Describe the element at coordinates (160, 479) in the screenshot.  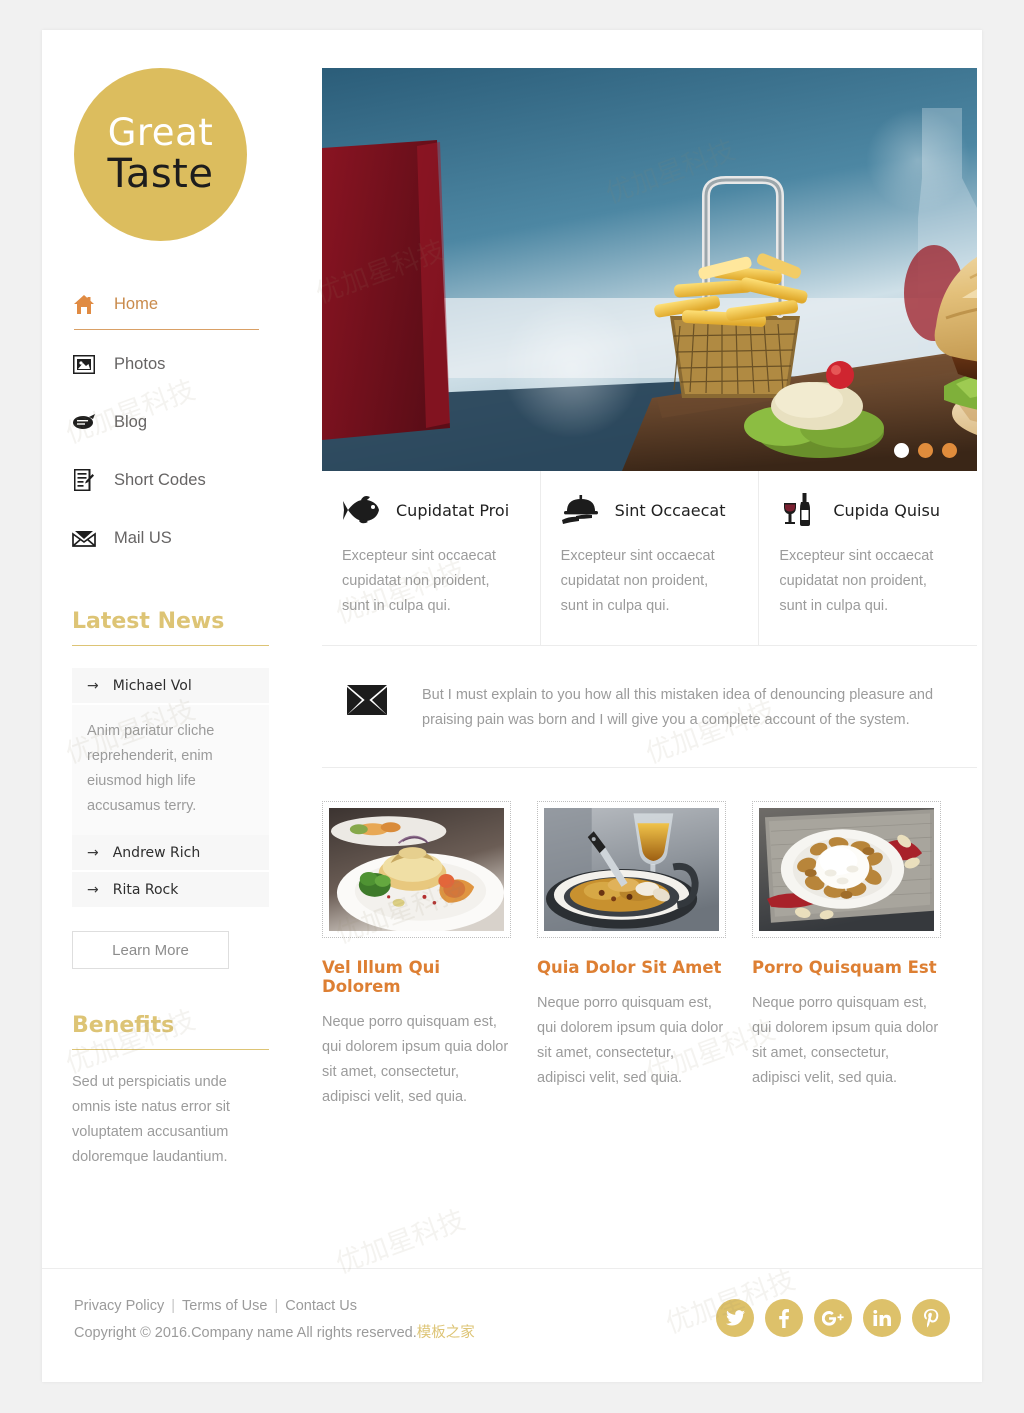
I see `nav-label: Short Codes` at that location.